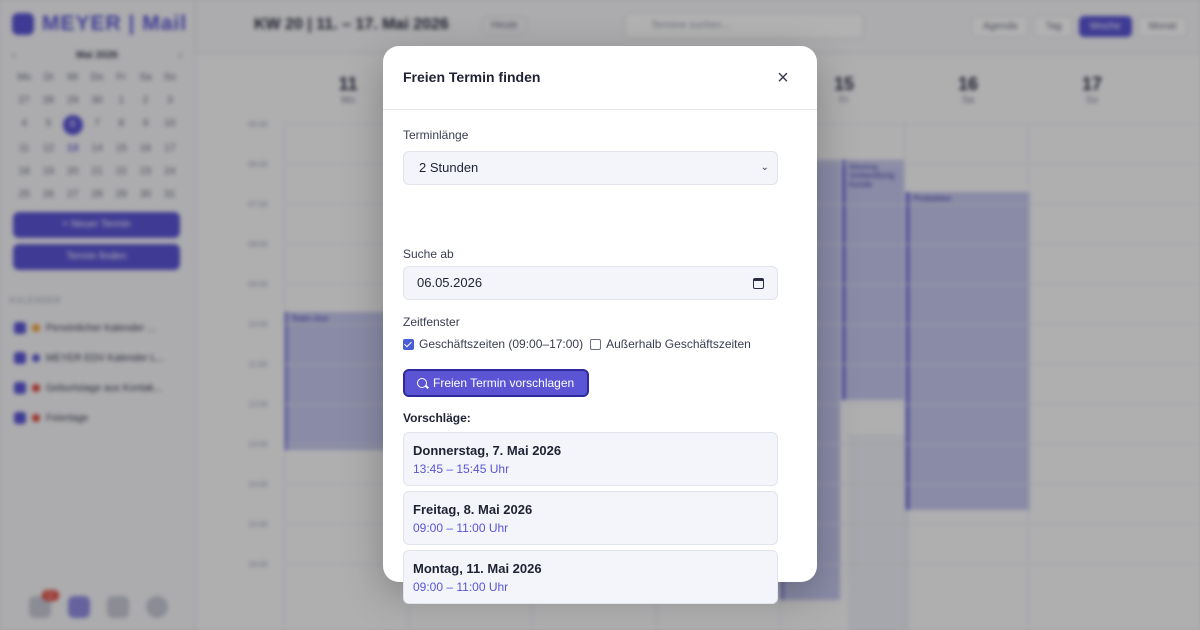  I want to click on search-from-value: 06.05.2026, so click(450, 282).